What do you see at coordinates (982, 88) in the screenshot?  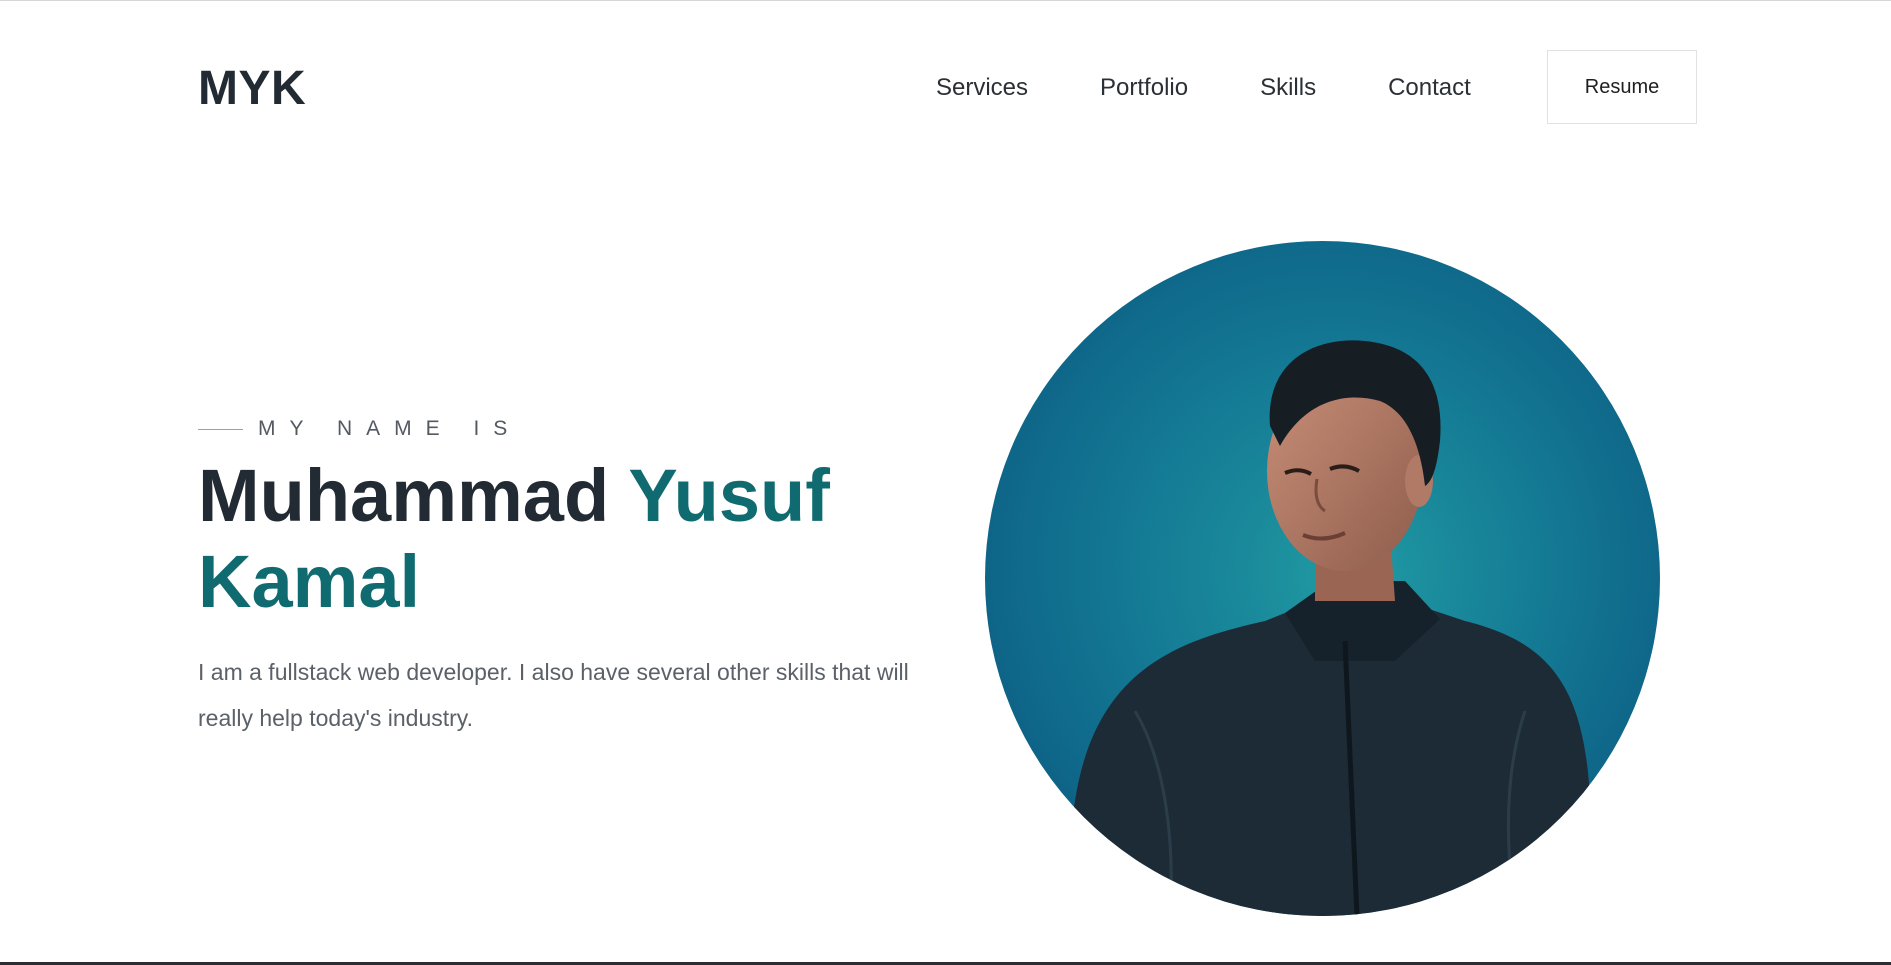 I see `nav-link-services: Services` at bounding box center [982, 88].